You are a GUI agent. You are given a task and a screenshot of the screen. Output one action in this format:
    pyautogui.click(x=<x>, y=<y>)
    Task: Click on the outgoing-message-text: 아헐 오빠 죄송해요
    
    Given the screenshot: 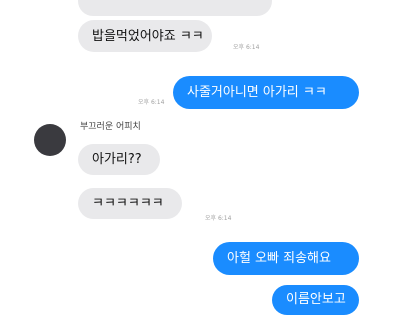 What is the action you would take?
    pyautogui.click(x=279, y=258)
    